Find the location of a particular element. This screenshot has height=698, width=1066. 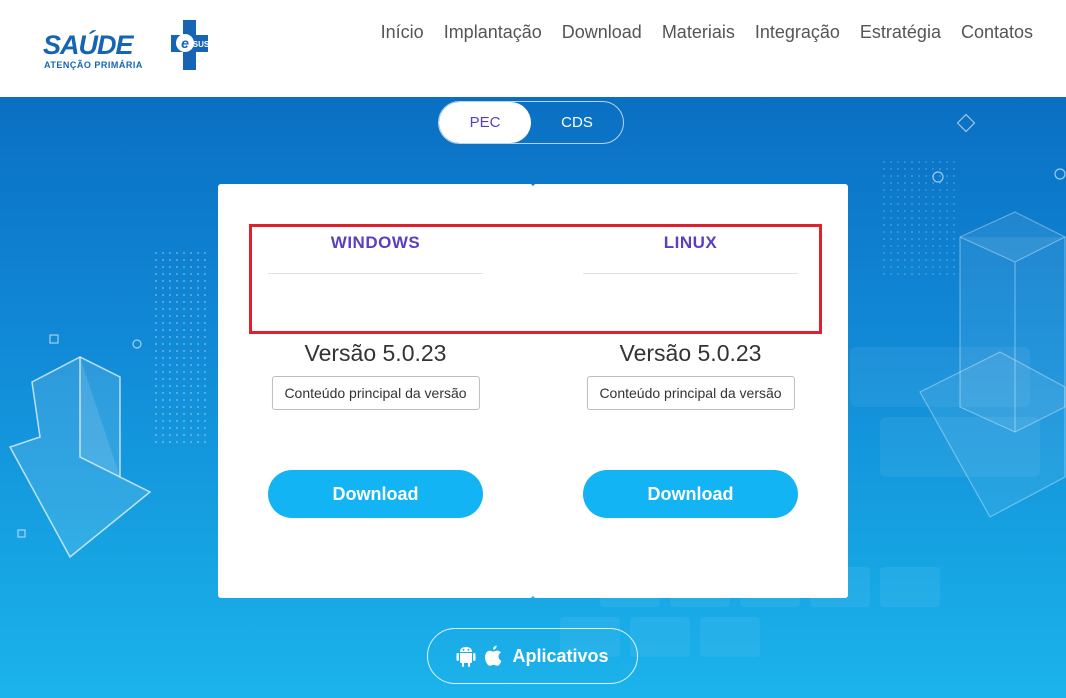

nav-inicio: Início is located at coordinates (402, 32).